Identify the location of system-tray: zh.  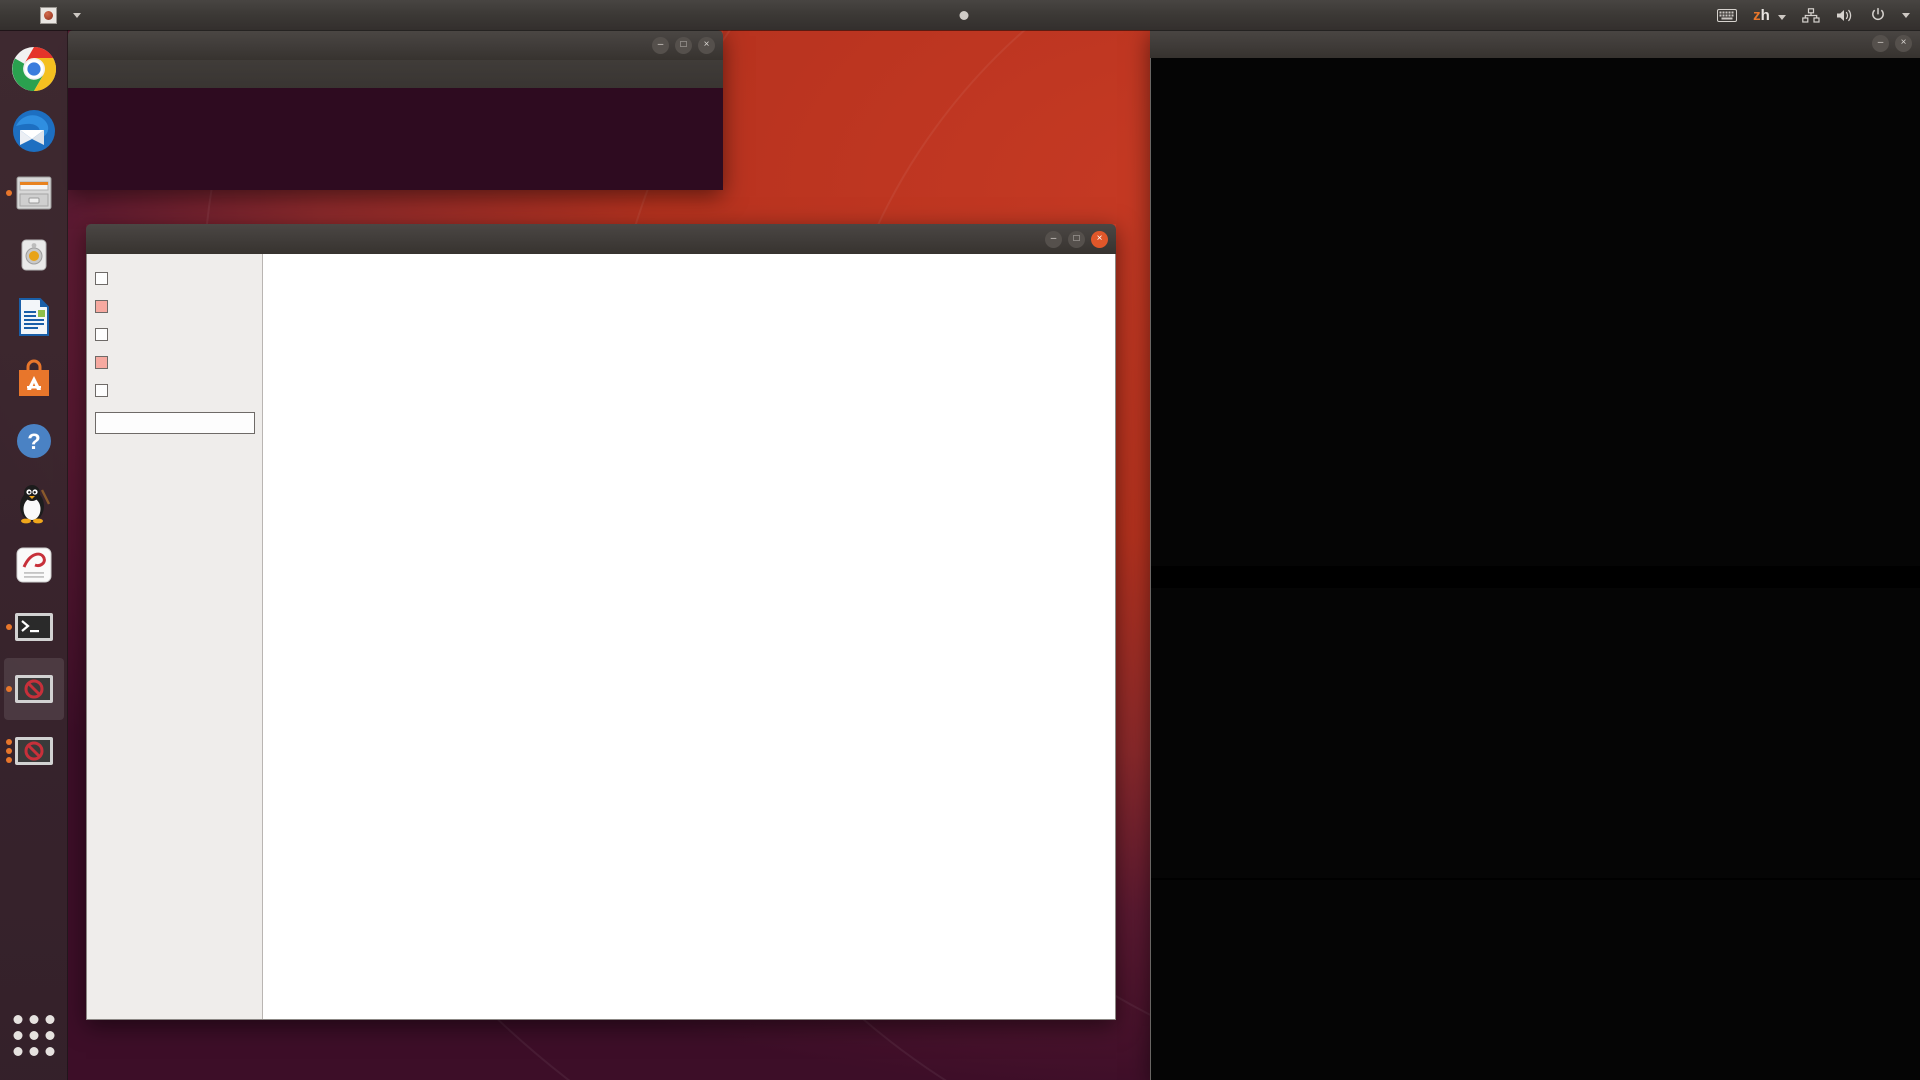
(1813, 15).